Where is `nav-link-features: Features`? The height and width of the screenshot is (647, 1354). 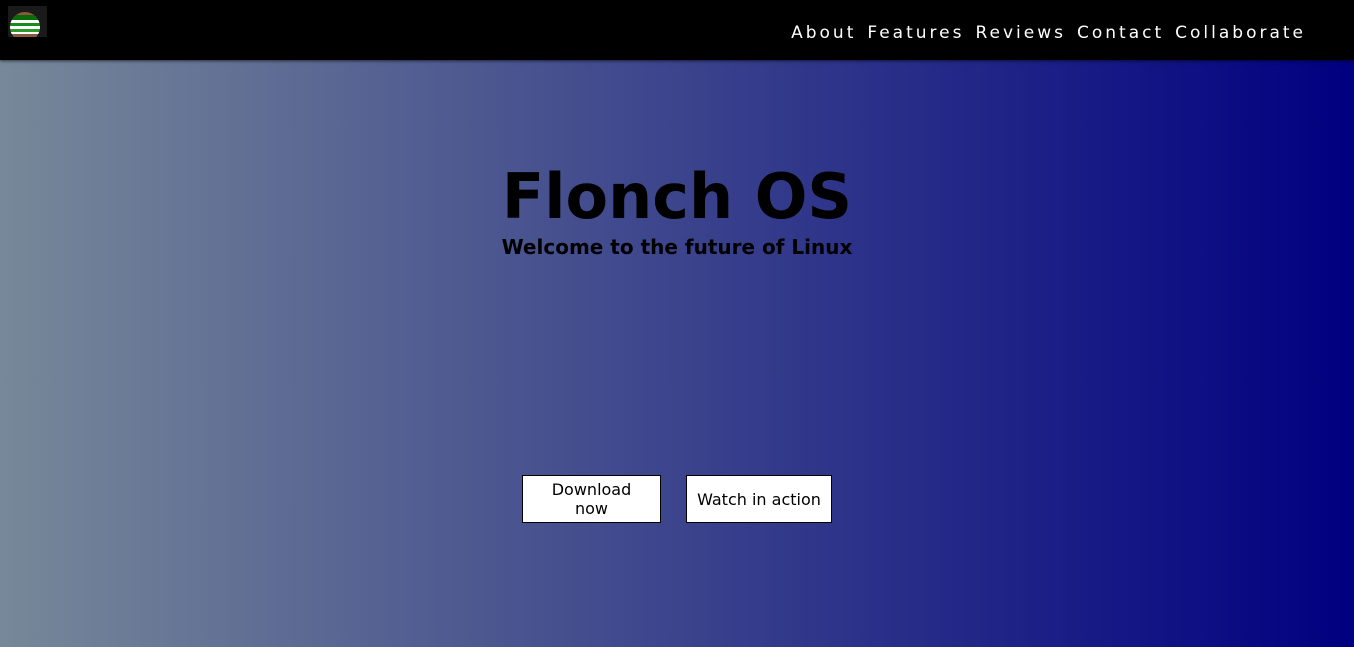 nav-link-features: Features is located at coordinates (915, 33).